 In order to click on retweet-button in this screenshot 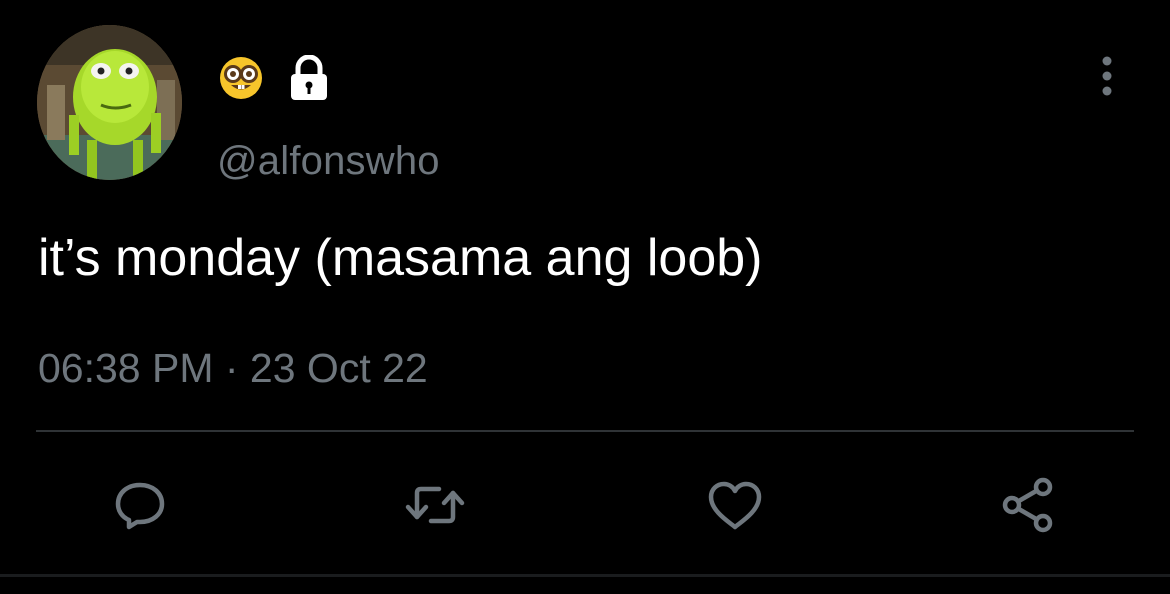, I will do `click(435, 505)`.